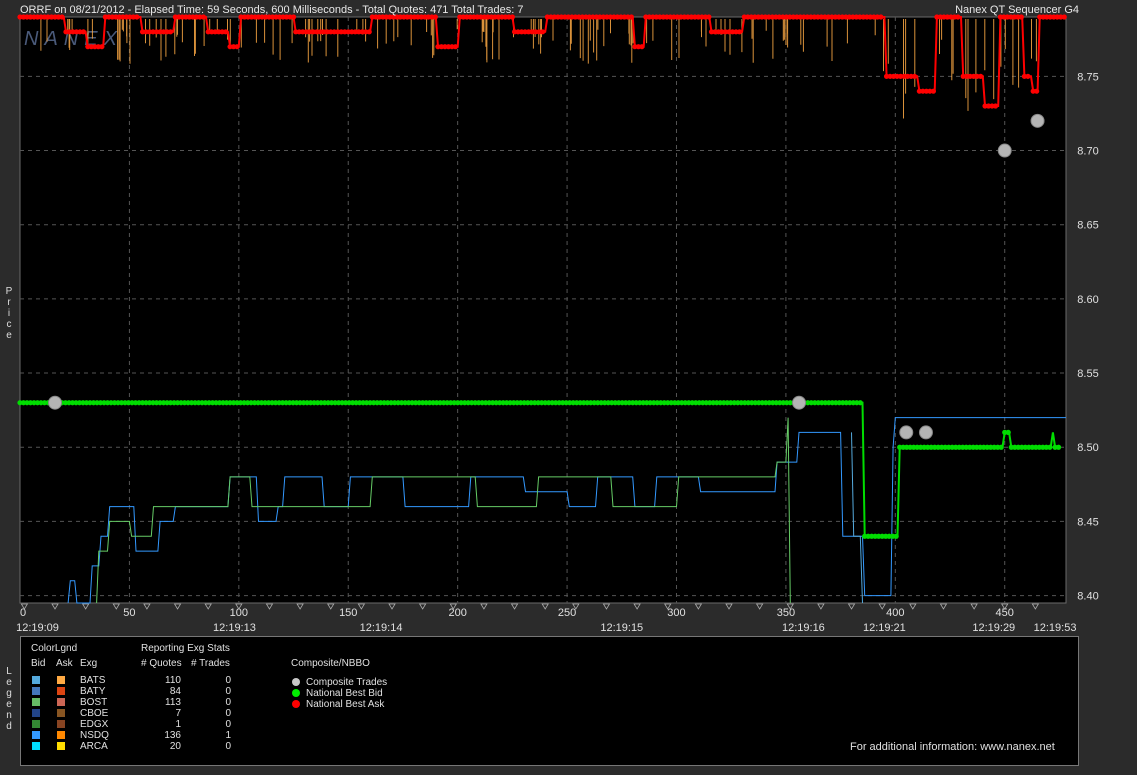  I want to click on ask-swatch-edgx, so click(61, 724).